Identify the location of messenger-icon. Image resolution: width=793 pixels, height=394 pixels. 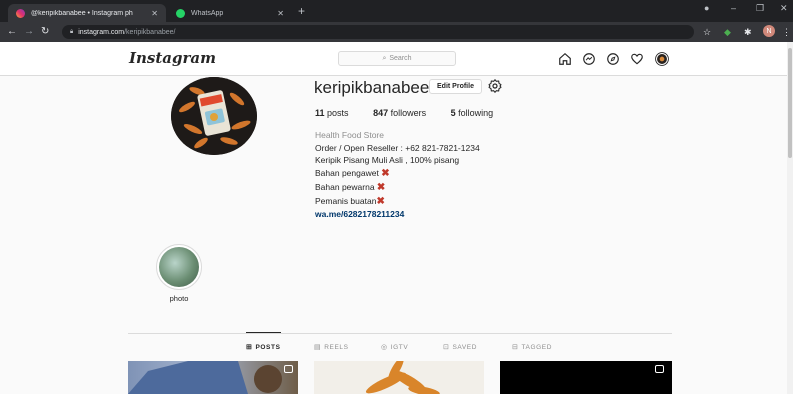
(589, 59).